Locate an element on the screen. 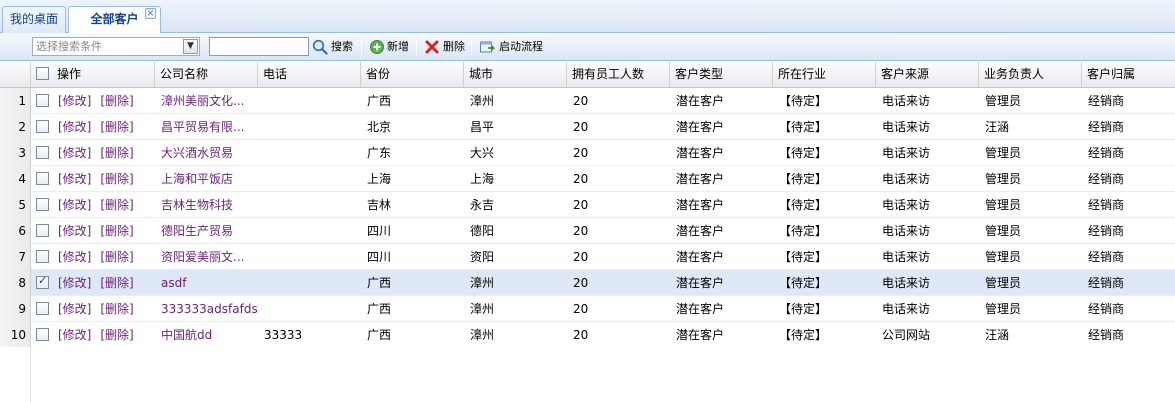  city-cell: 上海 is located at coordinates (482, 179).